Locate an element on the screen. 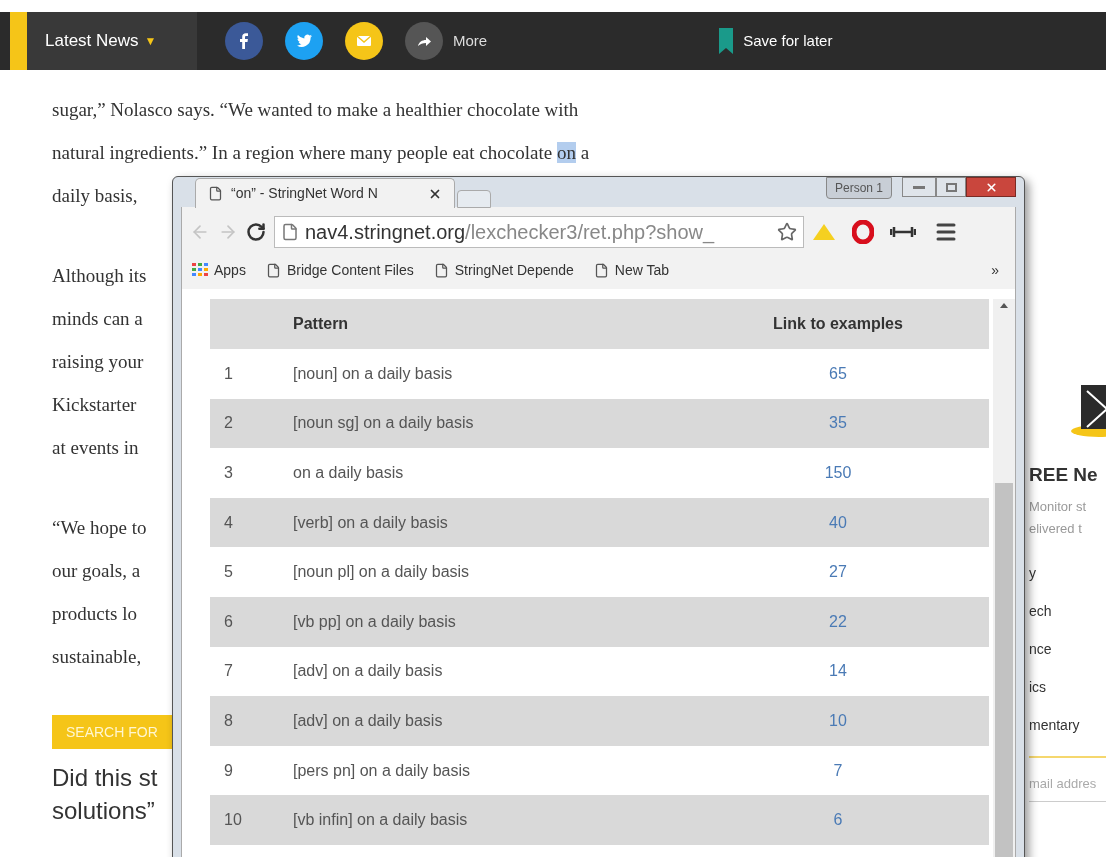 This screenshot has height=857, width=1106. latest-news-menu: Latest News ▼ is located at coordinates (112, 41).